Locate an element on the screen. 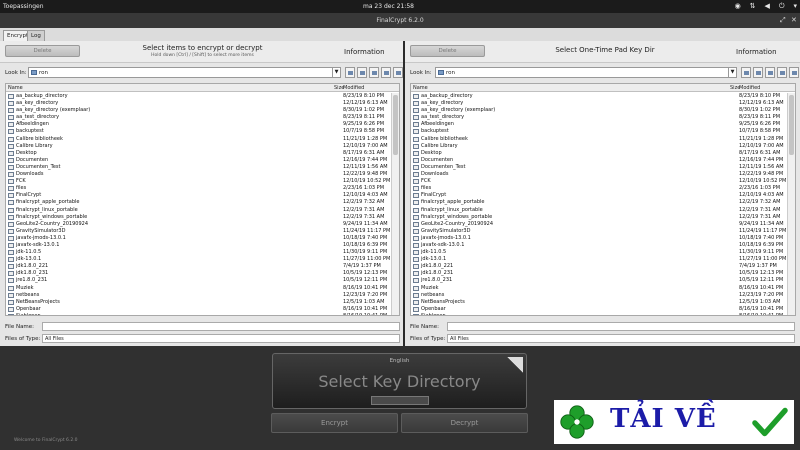 The height and width of the screenshot is (450, 800). scrollbar-thumb is located at coordinates (395, 125).